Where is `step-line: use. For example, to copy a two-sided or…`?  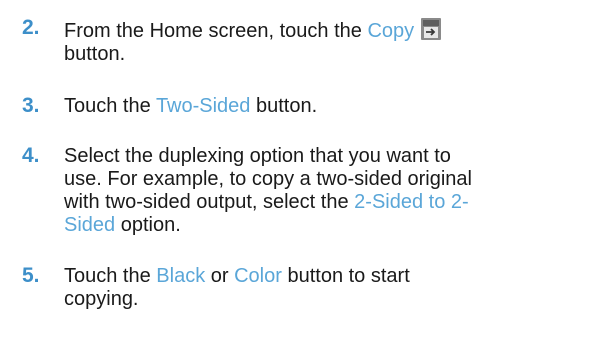 step-line: use. For example, to copy a two-sided or… is located at coordinates (268, 179).